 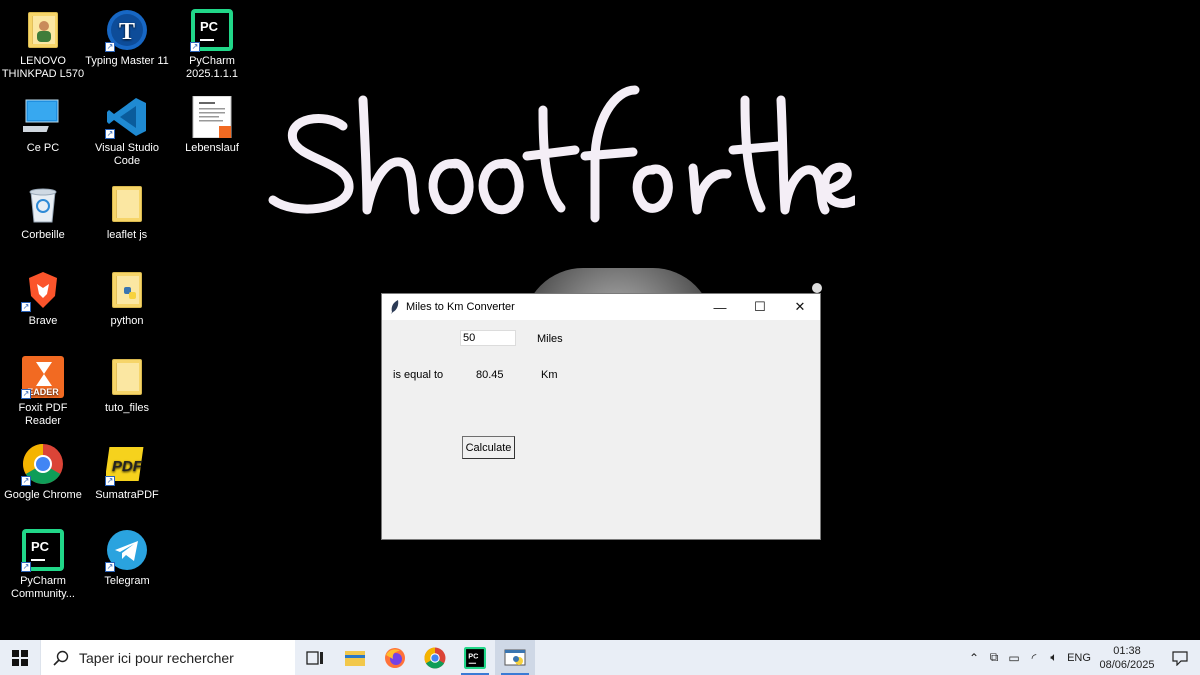 I want to click on desktop-icon-corbeille: Corbeille, so click(x=43, y=212).